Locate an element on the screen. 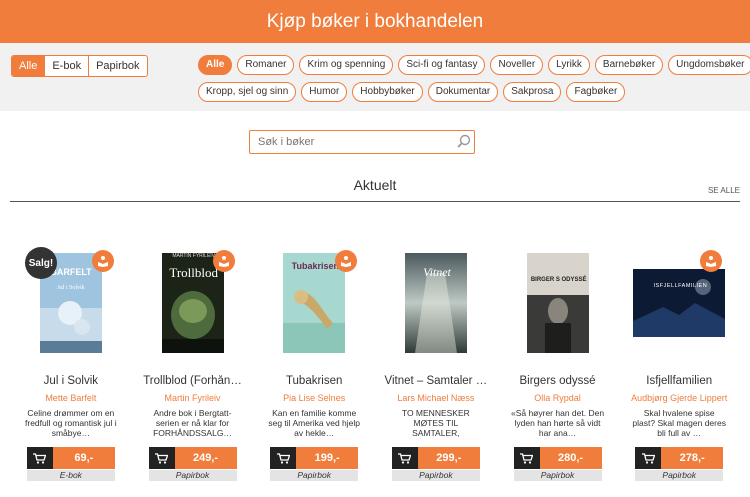 Image resolution: width=750 pixels, height=497 pixels. page-title: Kjøp bøker i bokhandelen is located at coordinates (375, 21).